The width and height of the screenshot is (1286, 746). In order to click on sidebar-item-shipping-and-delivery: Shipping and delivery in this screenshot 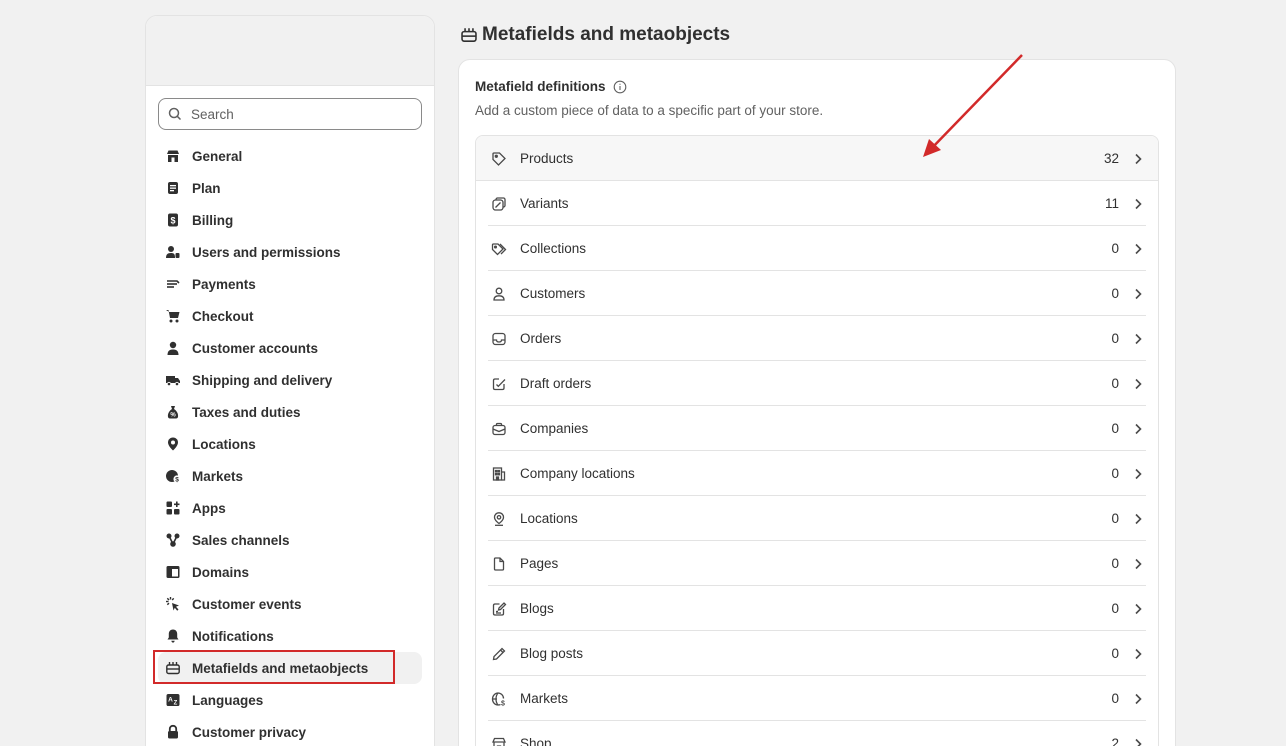, I will do `click(290, 380)`.